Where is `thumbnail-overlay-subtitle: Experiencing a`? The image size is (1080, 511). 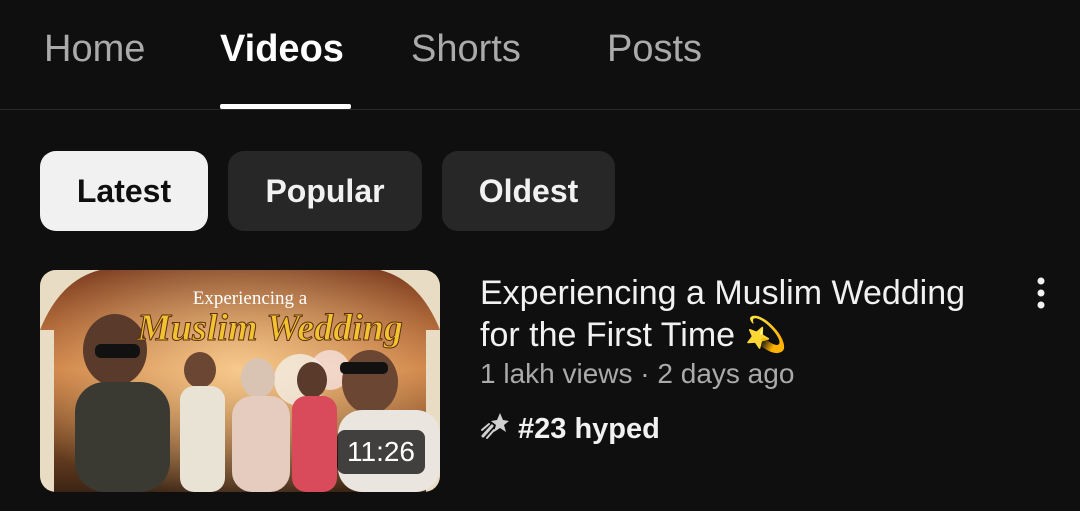
thumbnail-overlay-subtitle: Experiencing a is located at coordinates (250, 298).